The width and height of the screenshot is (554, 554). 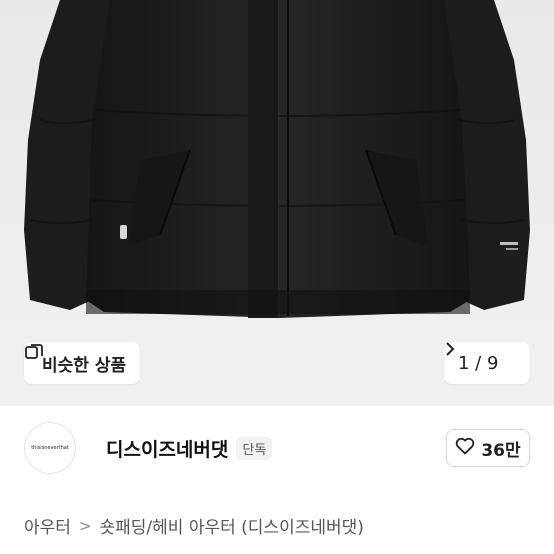 I want to click on pager-counter: 1 / 9, so click(x=478, y=363).